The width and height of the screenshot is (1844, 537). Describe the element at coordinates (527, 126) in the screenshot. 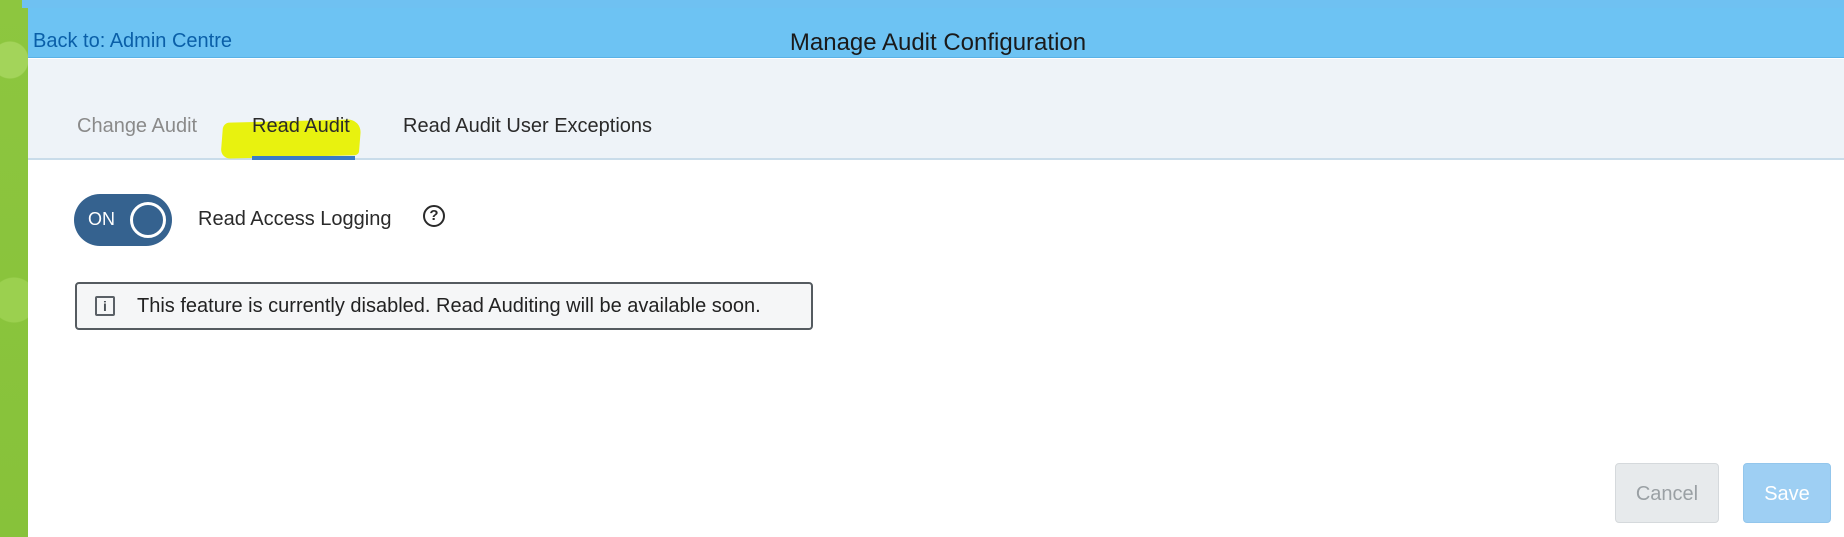

I see `tab-read-audit-user-exceptions: Read Audit User Exceptions` at that location.